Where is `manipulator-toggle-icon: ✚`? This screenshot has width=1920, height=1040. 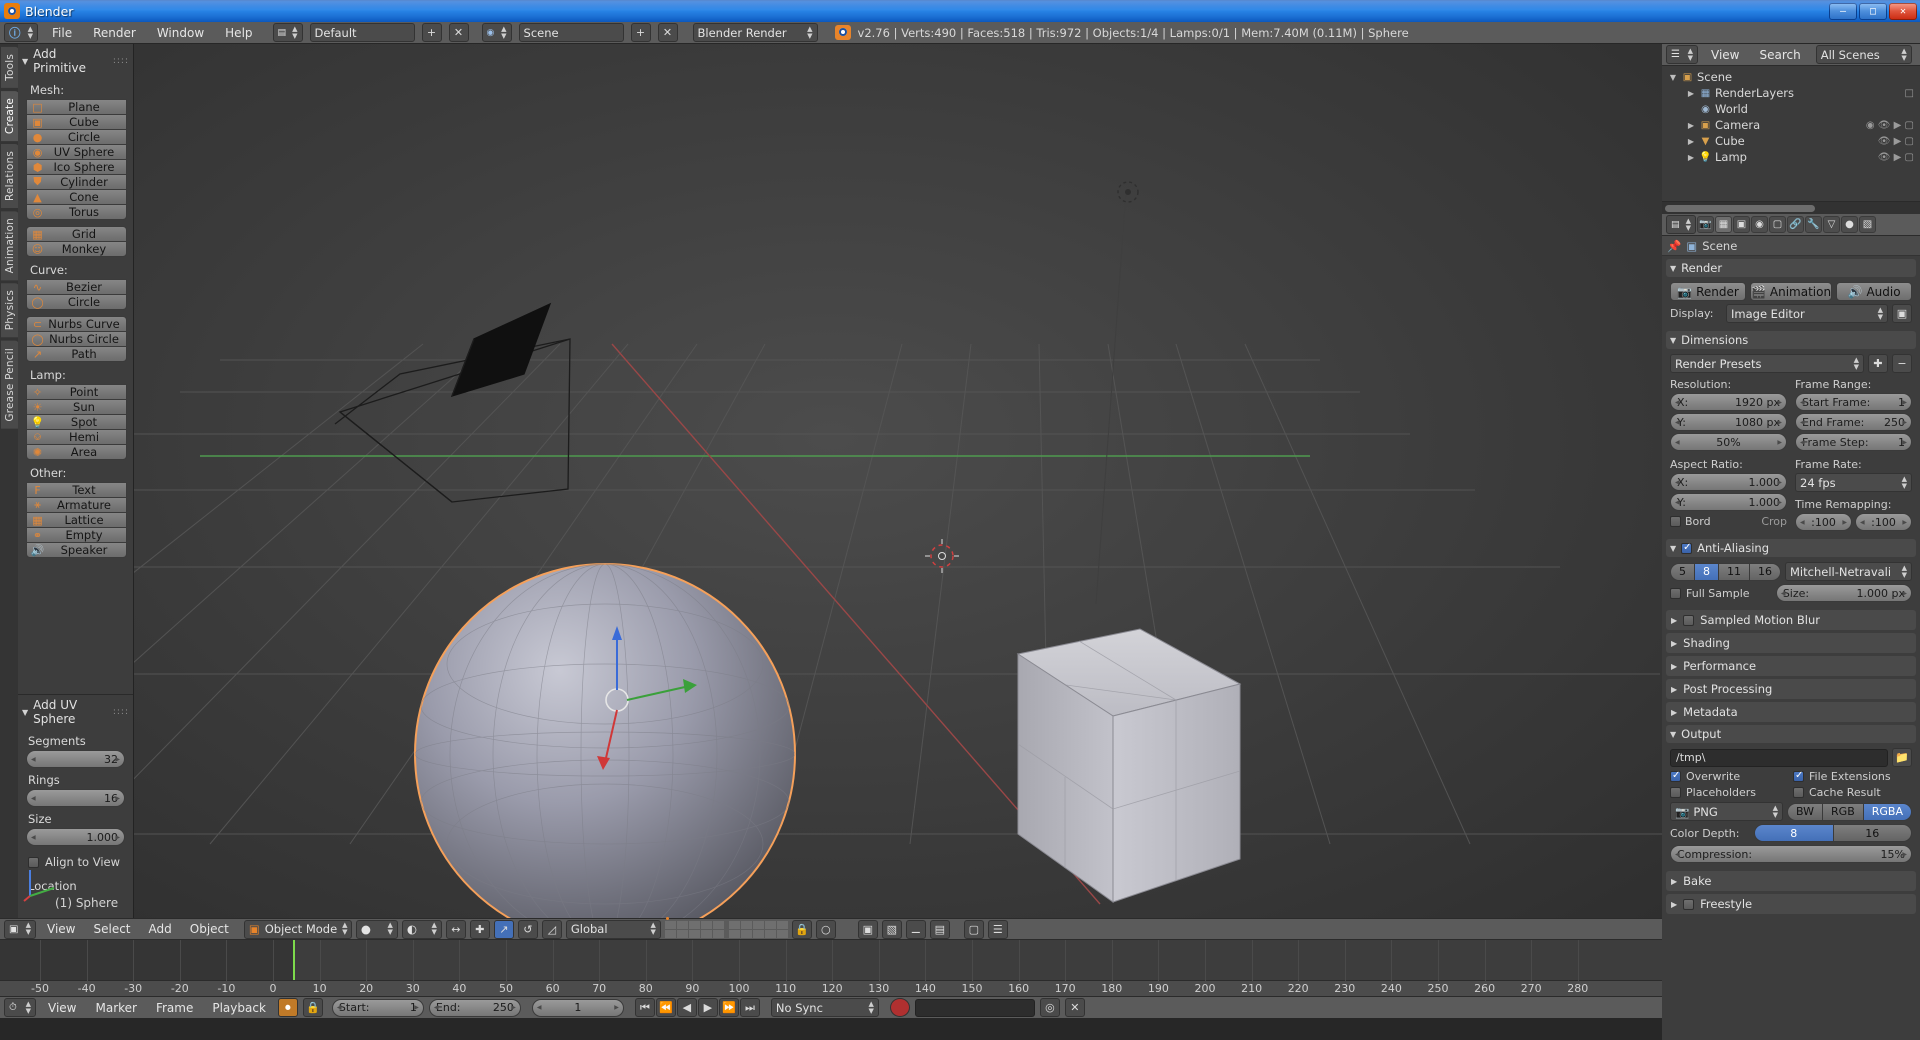
manipulator-toggle-icon: ✚ is located at coordinates (479, 929).